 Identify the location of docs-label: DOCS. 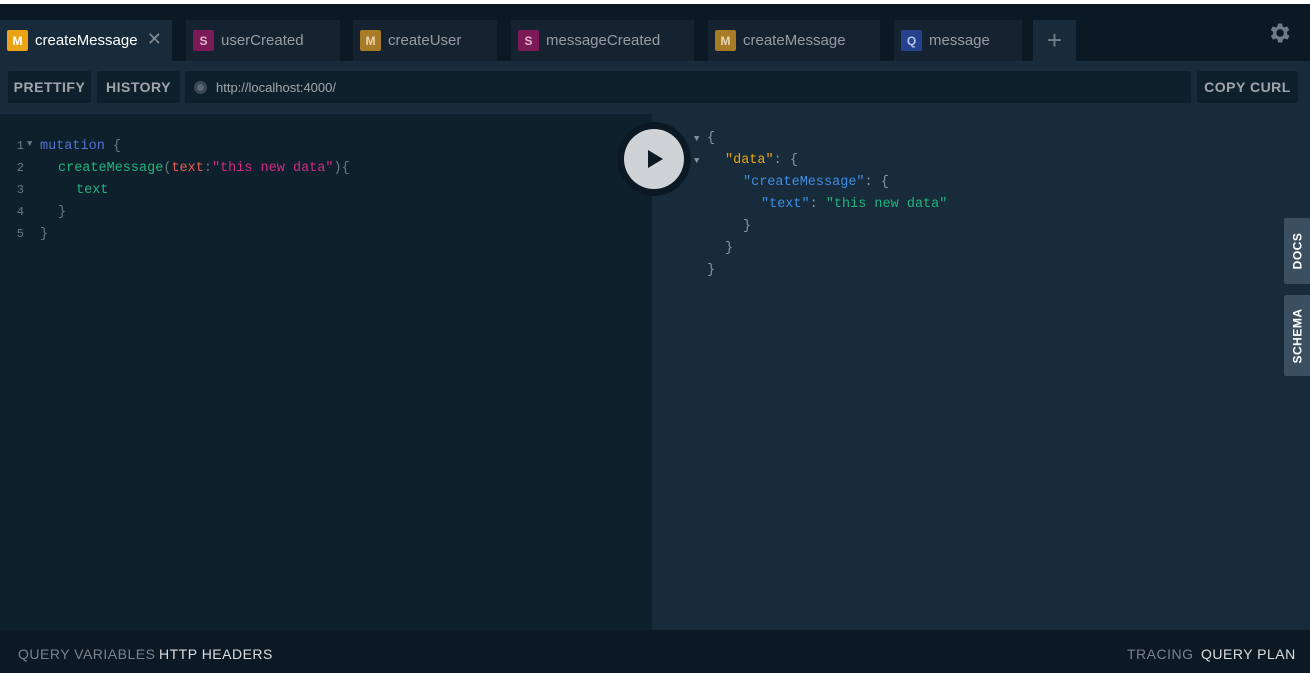
(1297, 251).